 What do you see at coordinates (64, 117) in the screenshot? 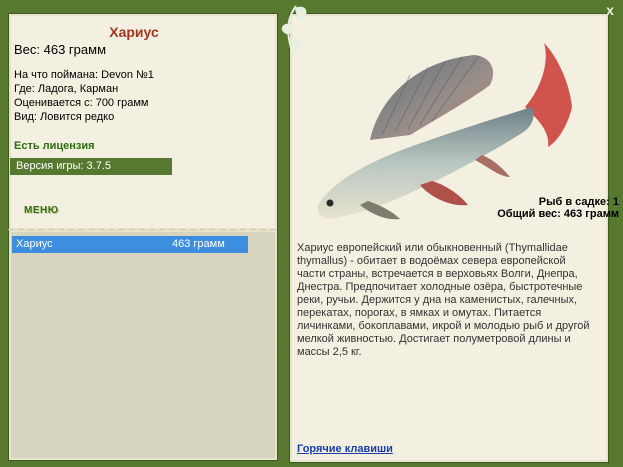
I see `rarity: Вид: Ловится редко` at bounding box center [64, 117].